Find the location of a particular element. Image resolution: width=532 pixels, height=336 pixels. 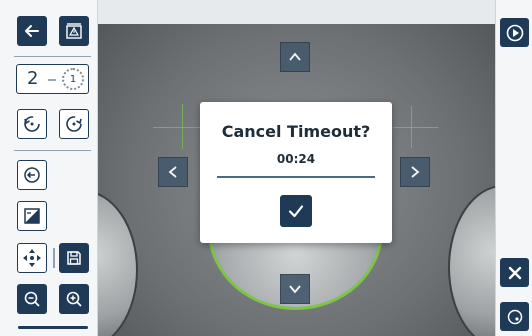

crosshair-right-h is located at coordinates (415, 127).